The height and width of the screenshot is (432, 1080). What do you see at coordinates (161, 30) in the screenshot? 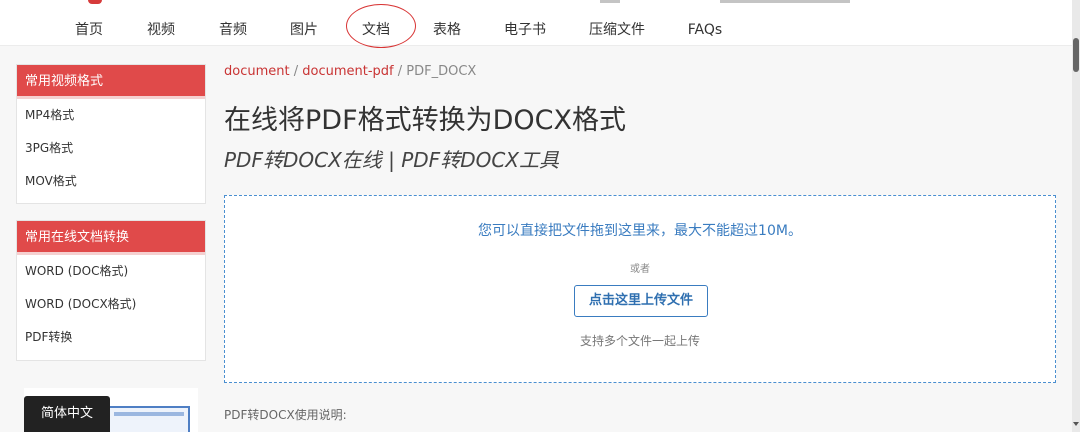
I see `nav-item-video: 视频` at bounding box center [161, 30].